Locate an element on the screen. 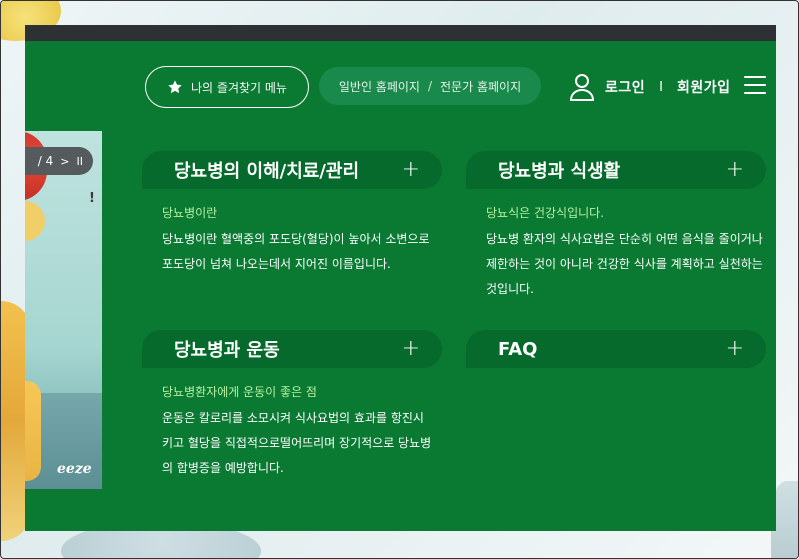 Image resolution: width=799 pixels, height=559 pixels. panel-topbar is located at coordinates (400, 33).